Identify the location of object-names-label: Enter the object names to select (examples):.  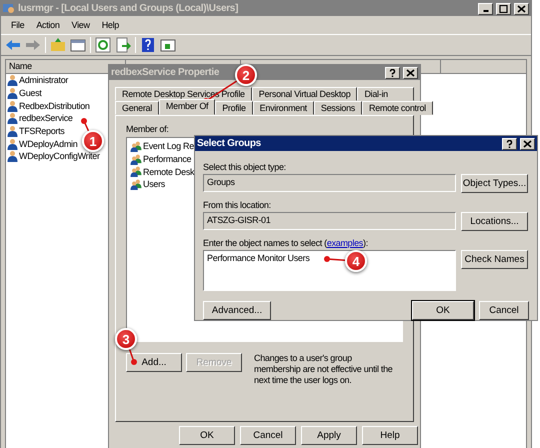
(286, 243).